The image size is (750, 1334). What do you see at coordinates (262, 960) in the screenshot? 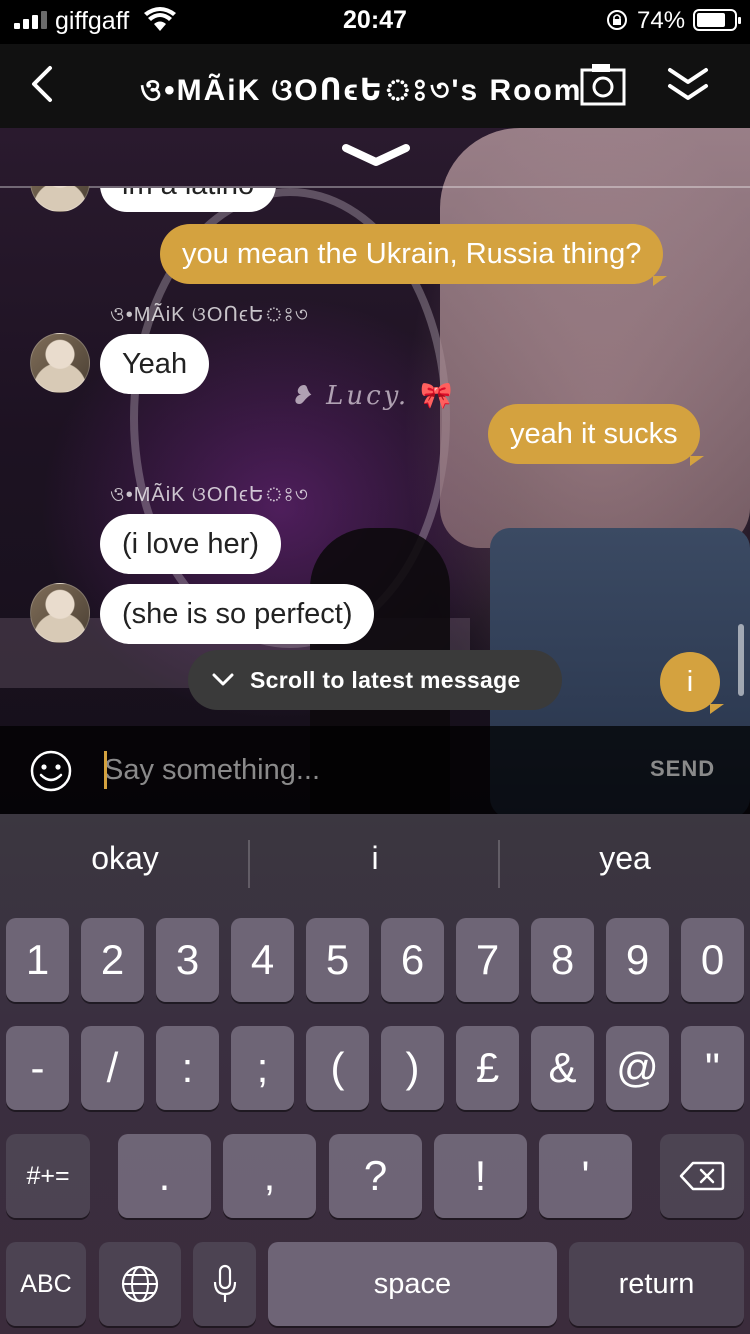
I see `key: 4` at bounding box center [262, 960].